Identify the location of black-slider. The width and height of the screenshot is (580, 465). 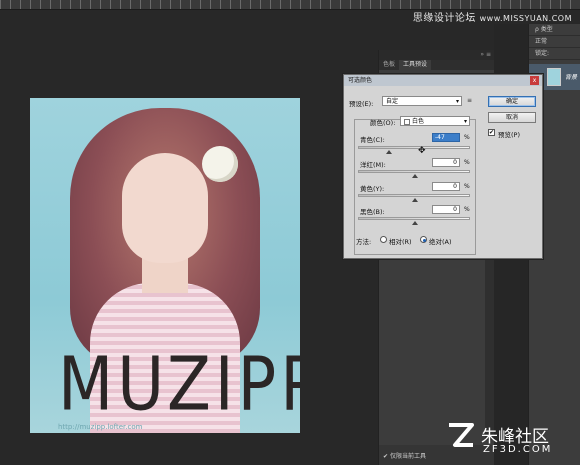
(414, 221).